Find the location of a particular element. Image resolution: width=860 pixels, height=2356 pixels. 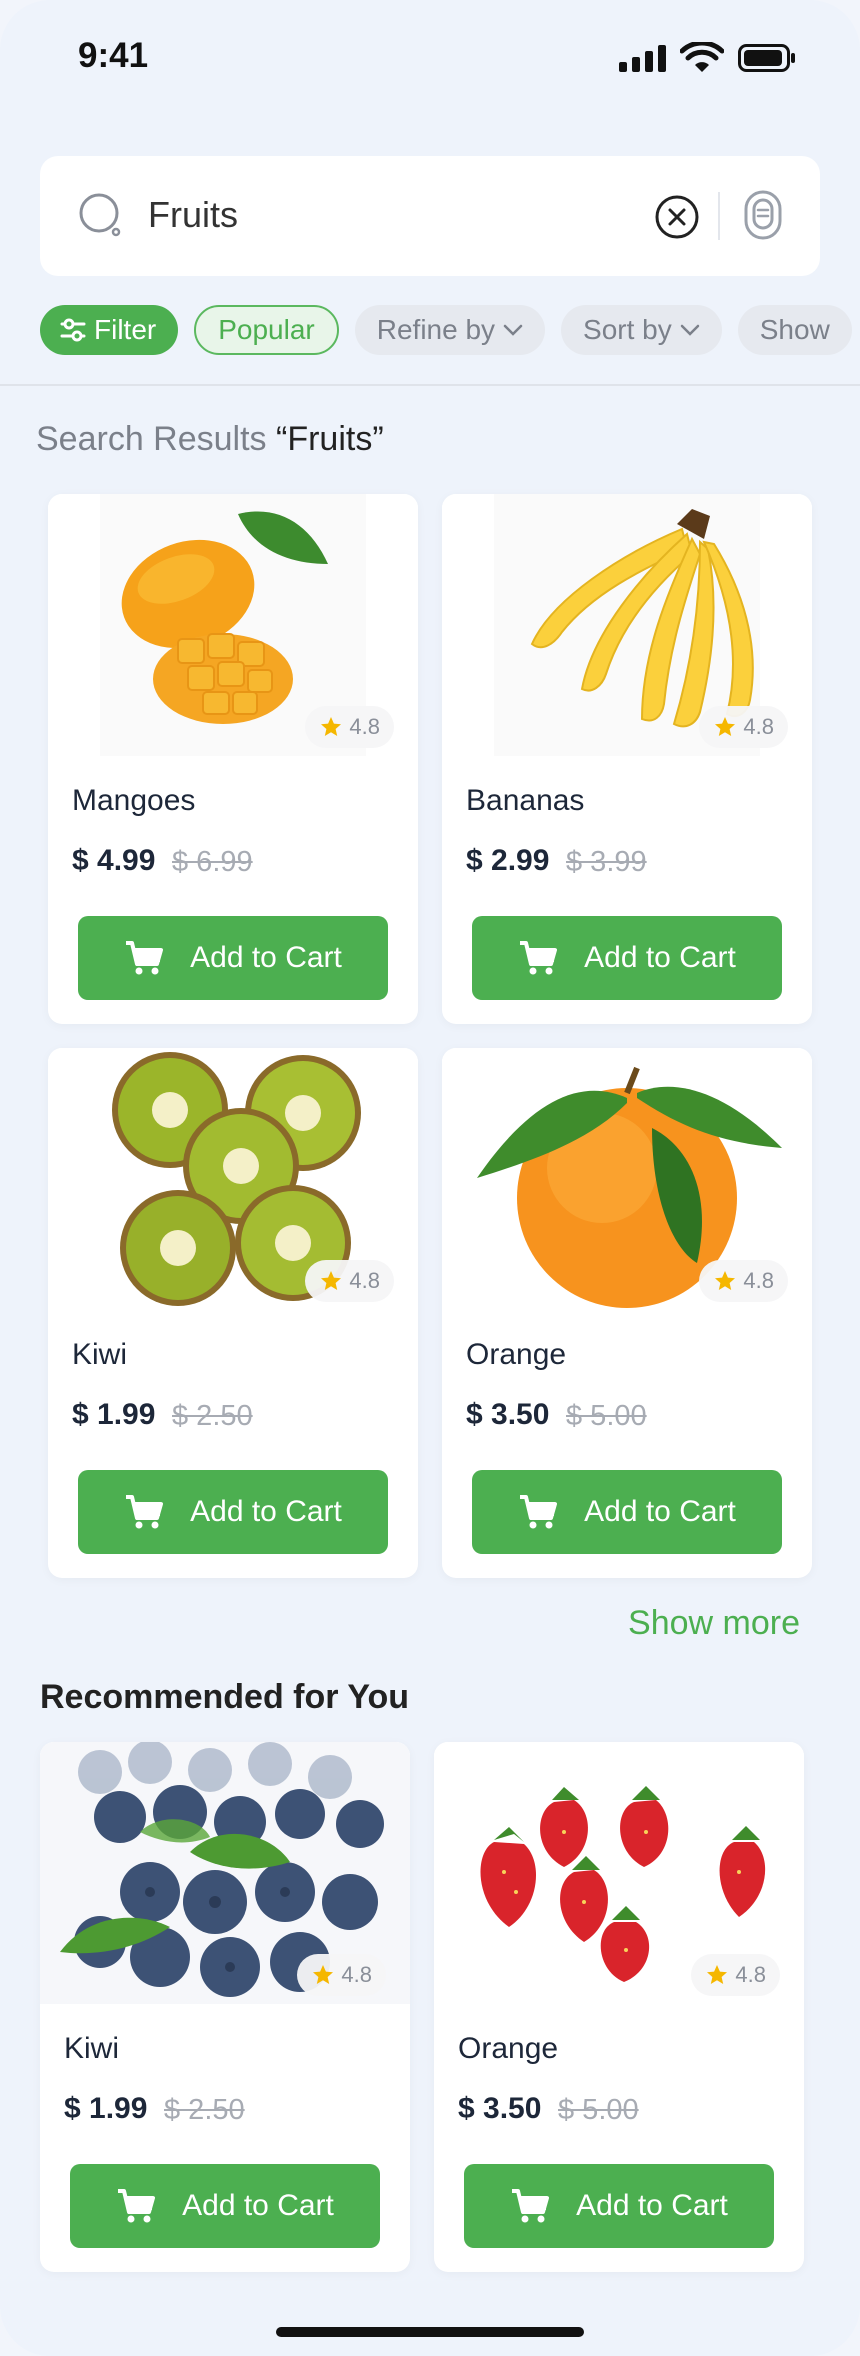

filter-chip: Filter is located at coordinates (109, 330).